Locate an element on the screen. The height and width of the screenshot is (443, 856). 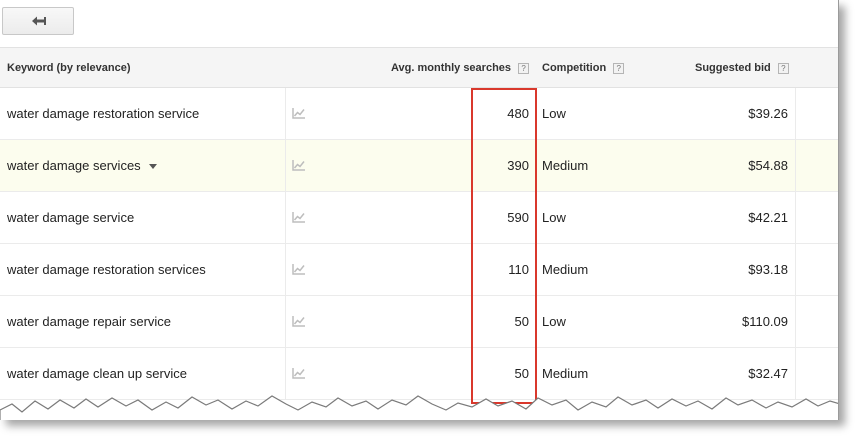
column-header-searches: Avg. monthly searches ? is located at coordinates (460, 68).